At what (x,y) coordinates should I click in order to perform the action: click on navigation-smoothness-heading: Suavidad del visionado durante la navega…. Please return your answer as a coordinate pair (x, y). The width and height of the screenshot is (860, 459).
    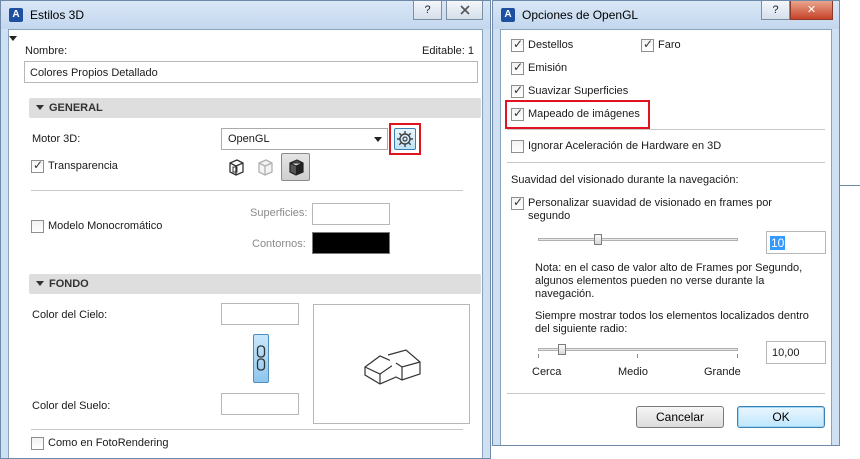
    Looking at the image, I should click on (625, 180).